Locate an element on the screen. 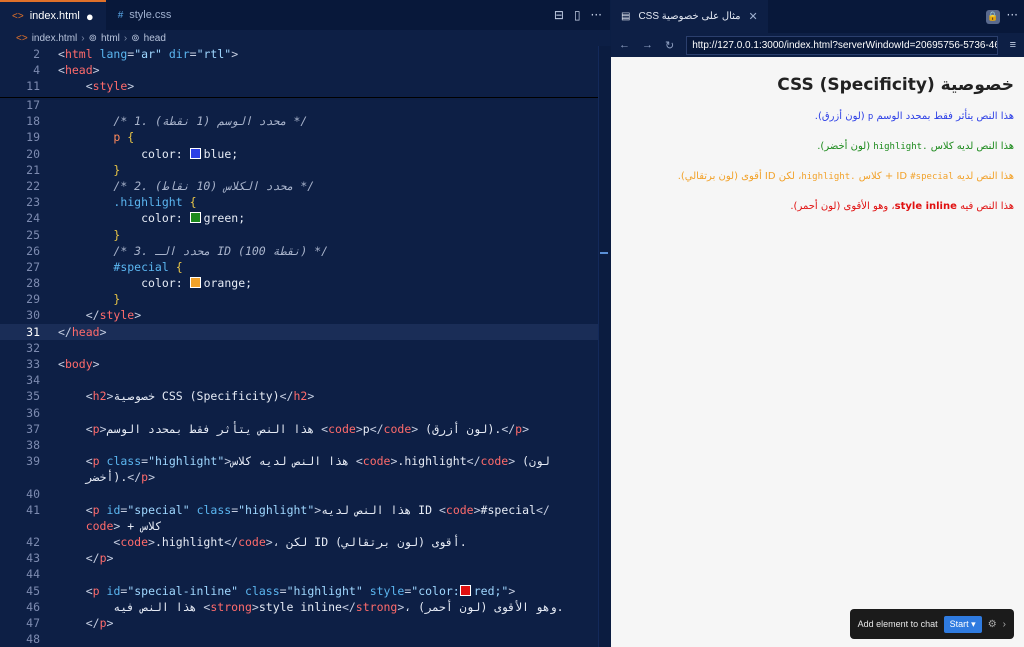 The image size is (1024, 647). breadcrumb-file: index.html is located at coordinates (55, 38).